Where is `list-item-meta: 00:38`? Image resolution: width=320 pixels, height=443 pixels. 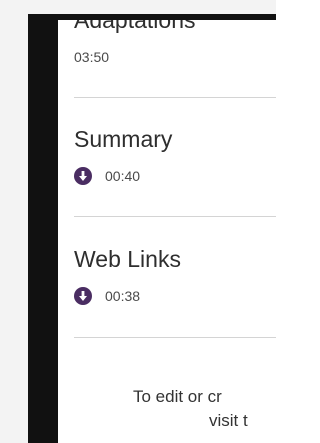
list-item-meta: 00:38 is located at coordinates (107, 296).